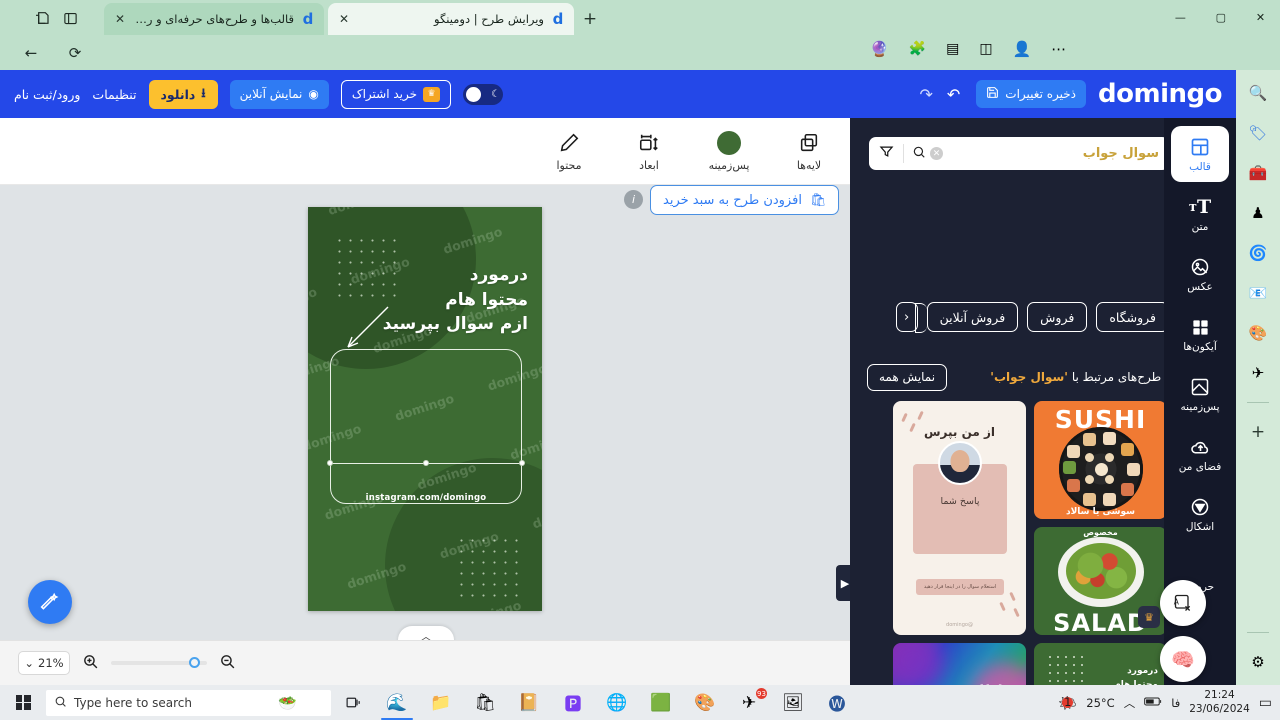 This screenshot has width=1280, height=720. Describe the element at coordinates (353, 702) in the screenshot. I see `task-view-button` at that location.